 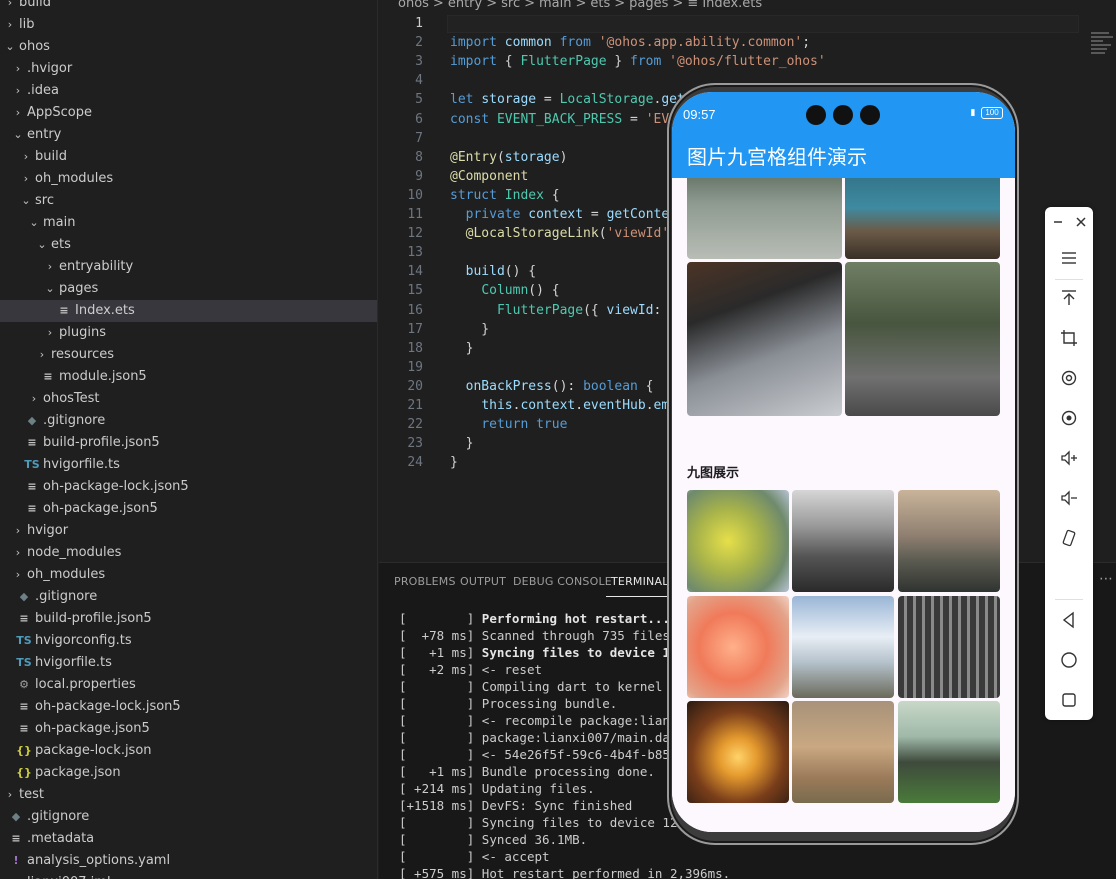 What do you see at coordinates (188, 685) in the screenshot?
I see `explorer-item: ⚙ local.properties` at bounding box center [188, 685].